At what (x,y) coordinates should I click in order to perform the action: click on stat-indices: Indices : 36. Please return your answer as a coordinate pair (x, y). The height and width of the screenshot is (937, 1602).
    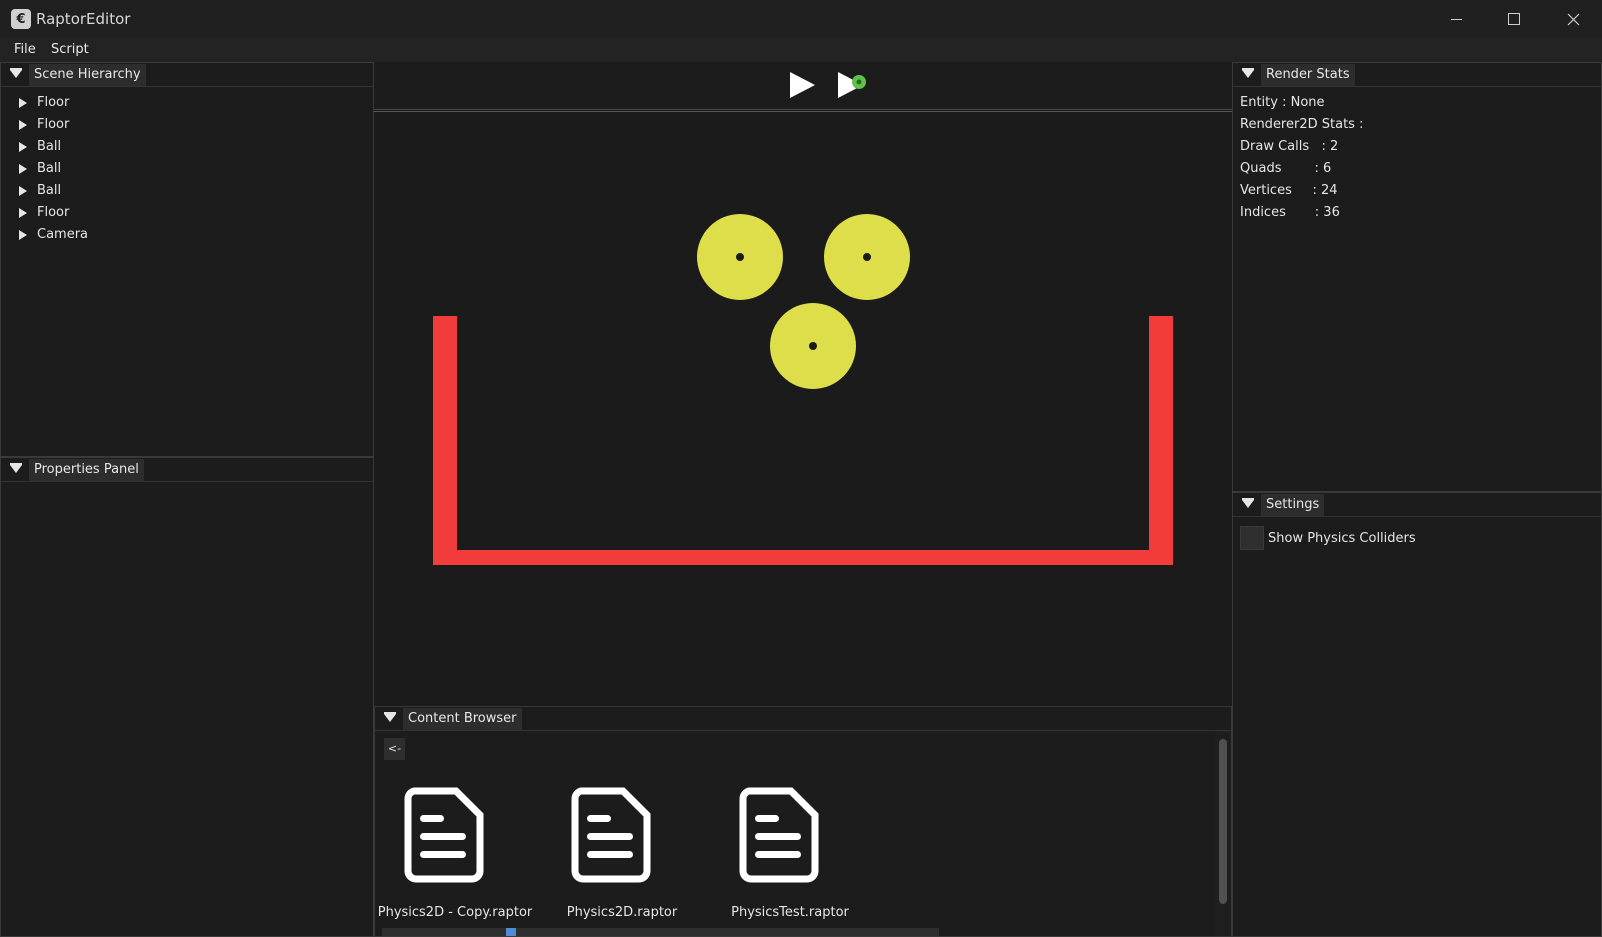
    Looking at the image, I should click on (1290, 212).